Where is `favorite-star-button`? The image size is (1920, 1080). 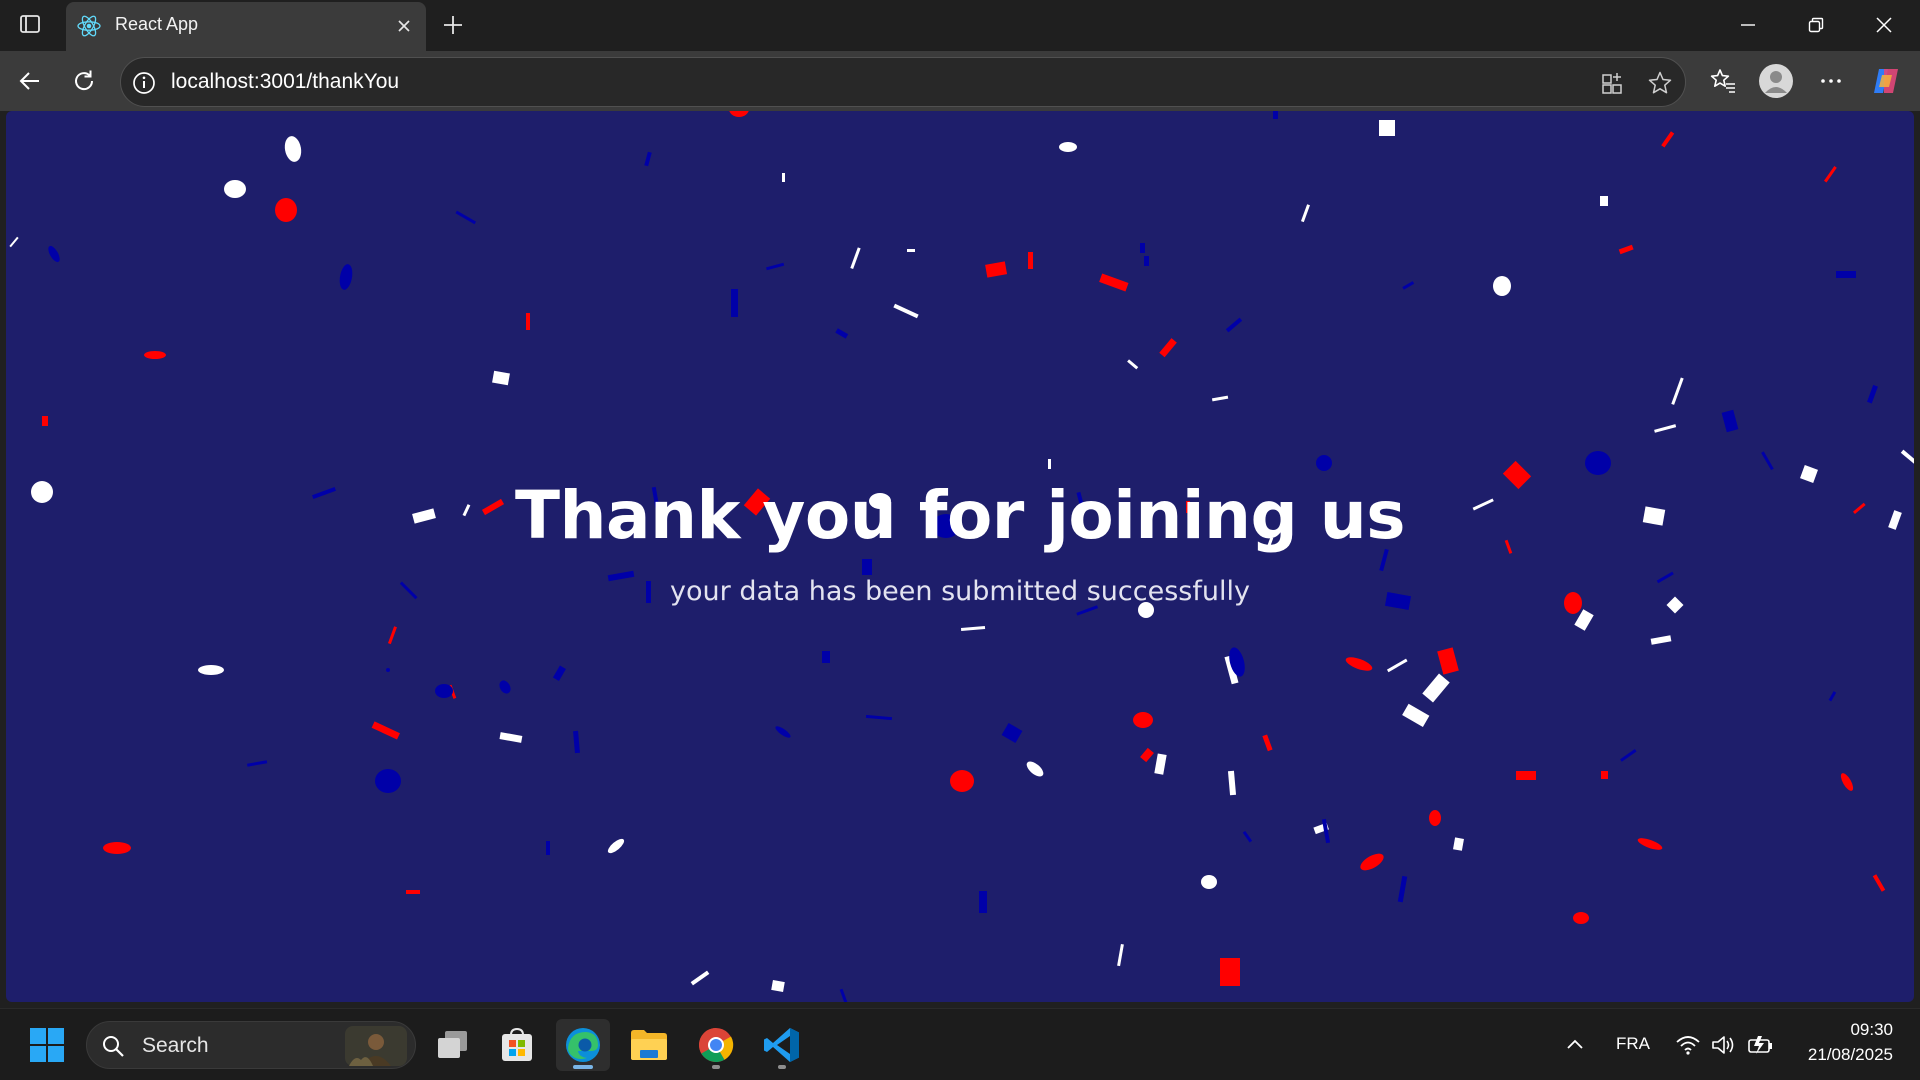
favorite-star-button is located at coordinates (1660, 83).